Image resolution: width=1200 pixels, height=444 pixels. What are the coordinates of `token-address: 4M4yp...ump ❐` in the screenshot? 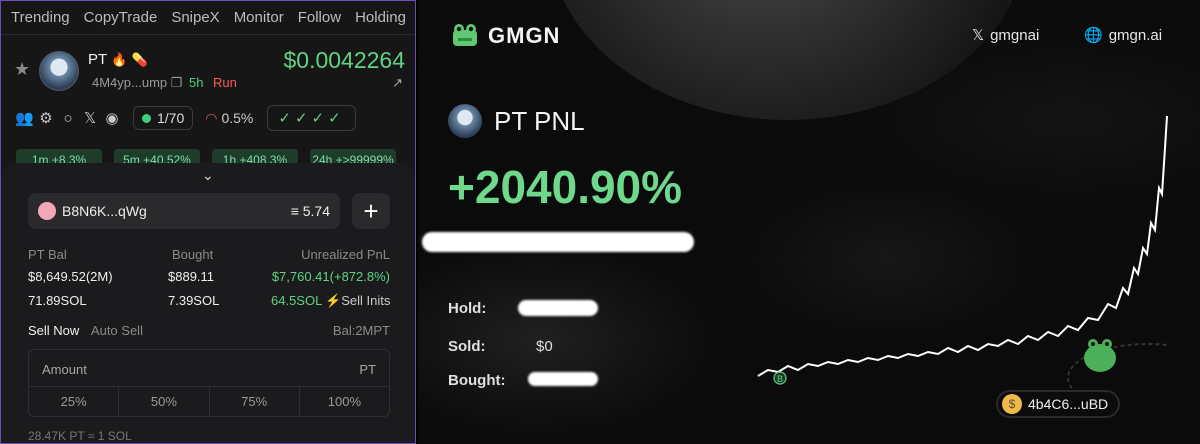 It's located at (137, 83).